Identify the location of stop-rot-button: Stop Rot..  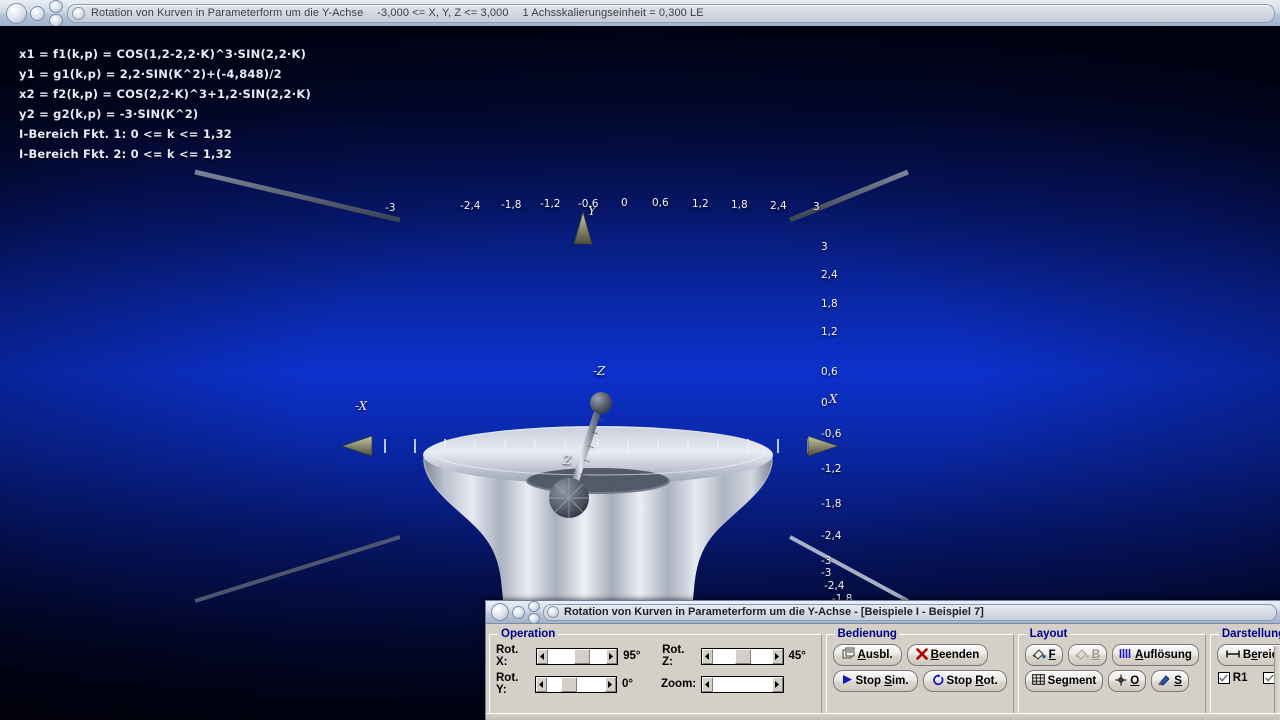
(964, 681).